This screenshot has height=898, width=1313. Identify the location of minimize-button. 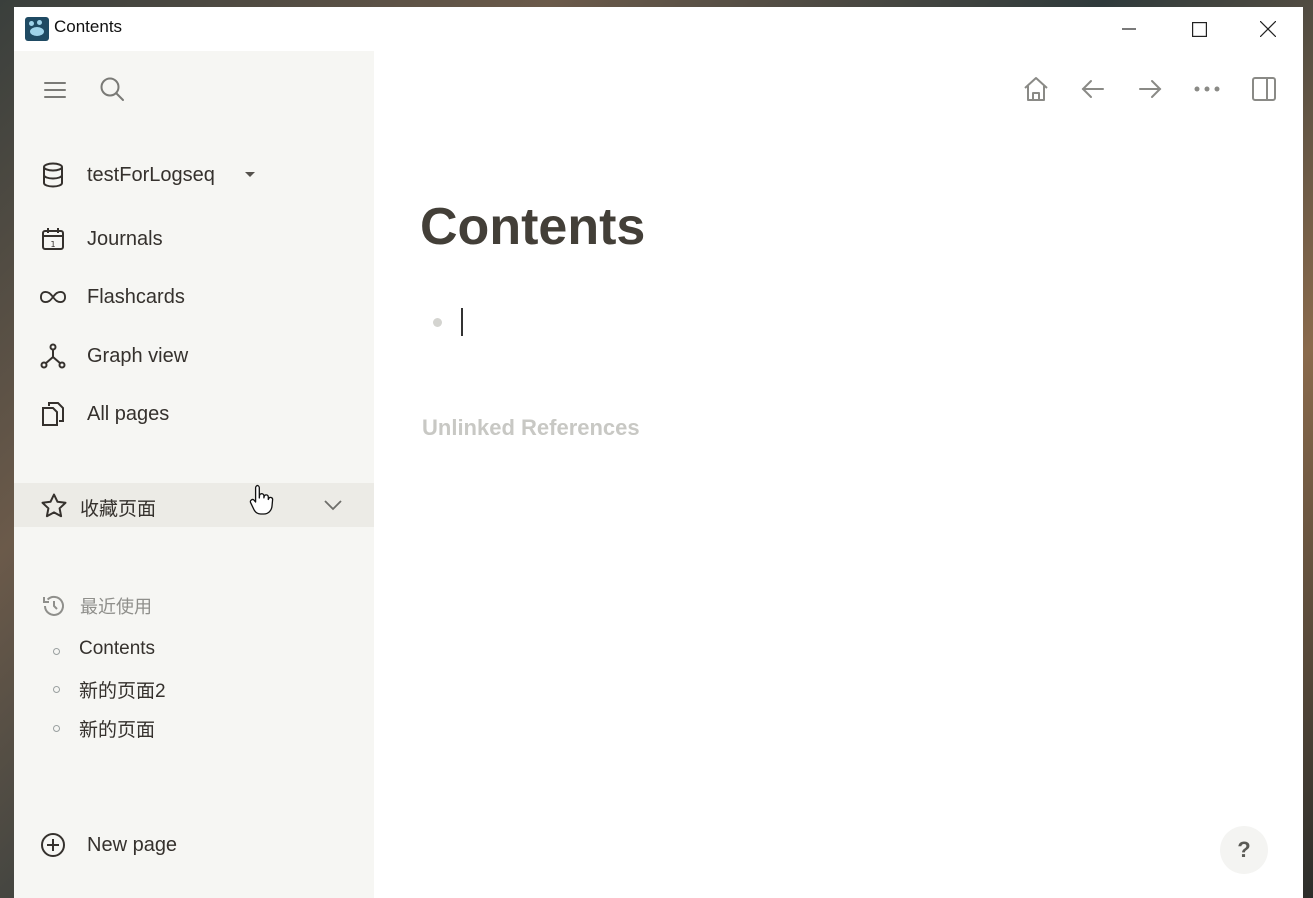
(1129, 29).